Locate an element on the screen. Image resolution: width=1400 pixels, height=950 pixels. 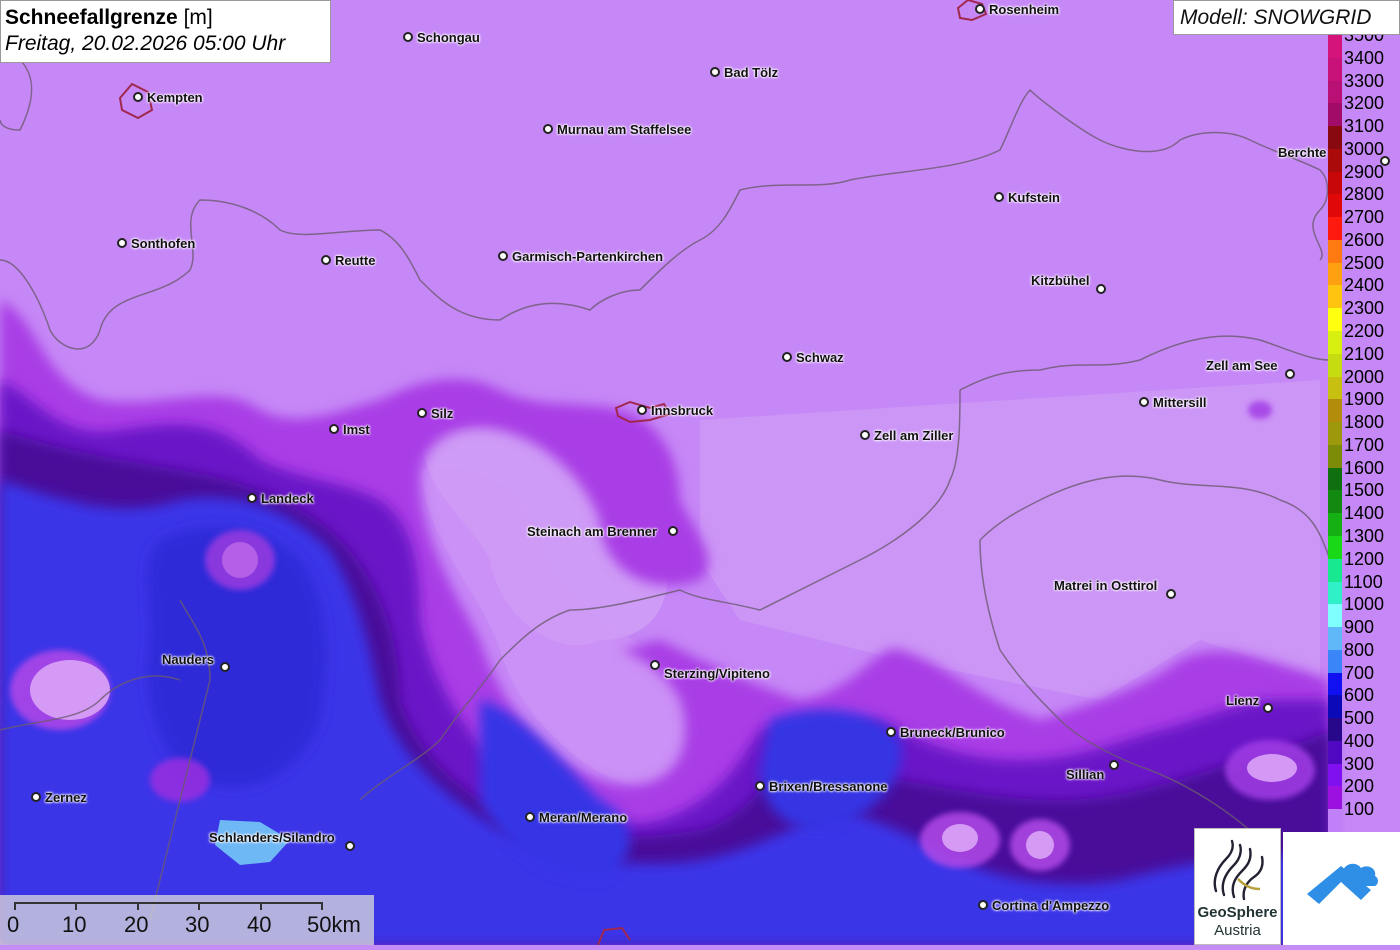
legend-label: 500 is located at coordinates (1359, 718).